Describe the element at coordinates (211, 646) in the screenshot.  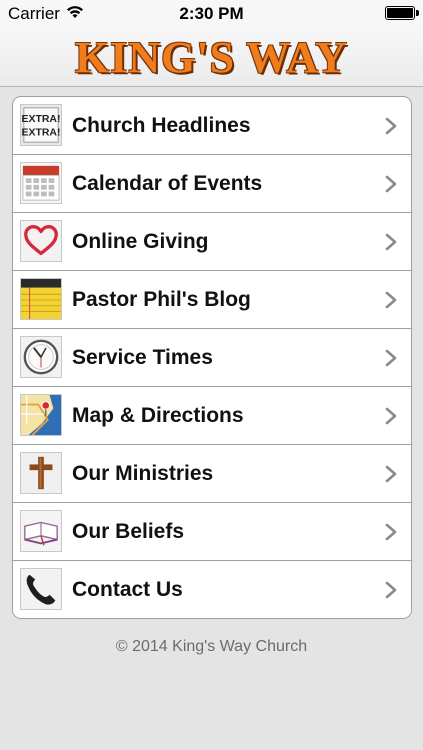
I see `copyright-footer: © 2014 King's Way Church` at that location.